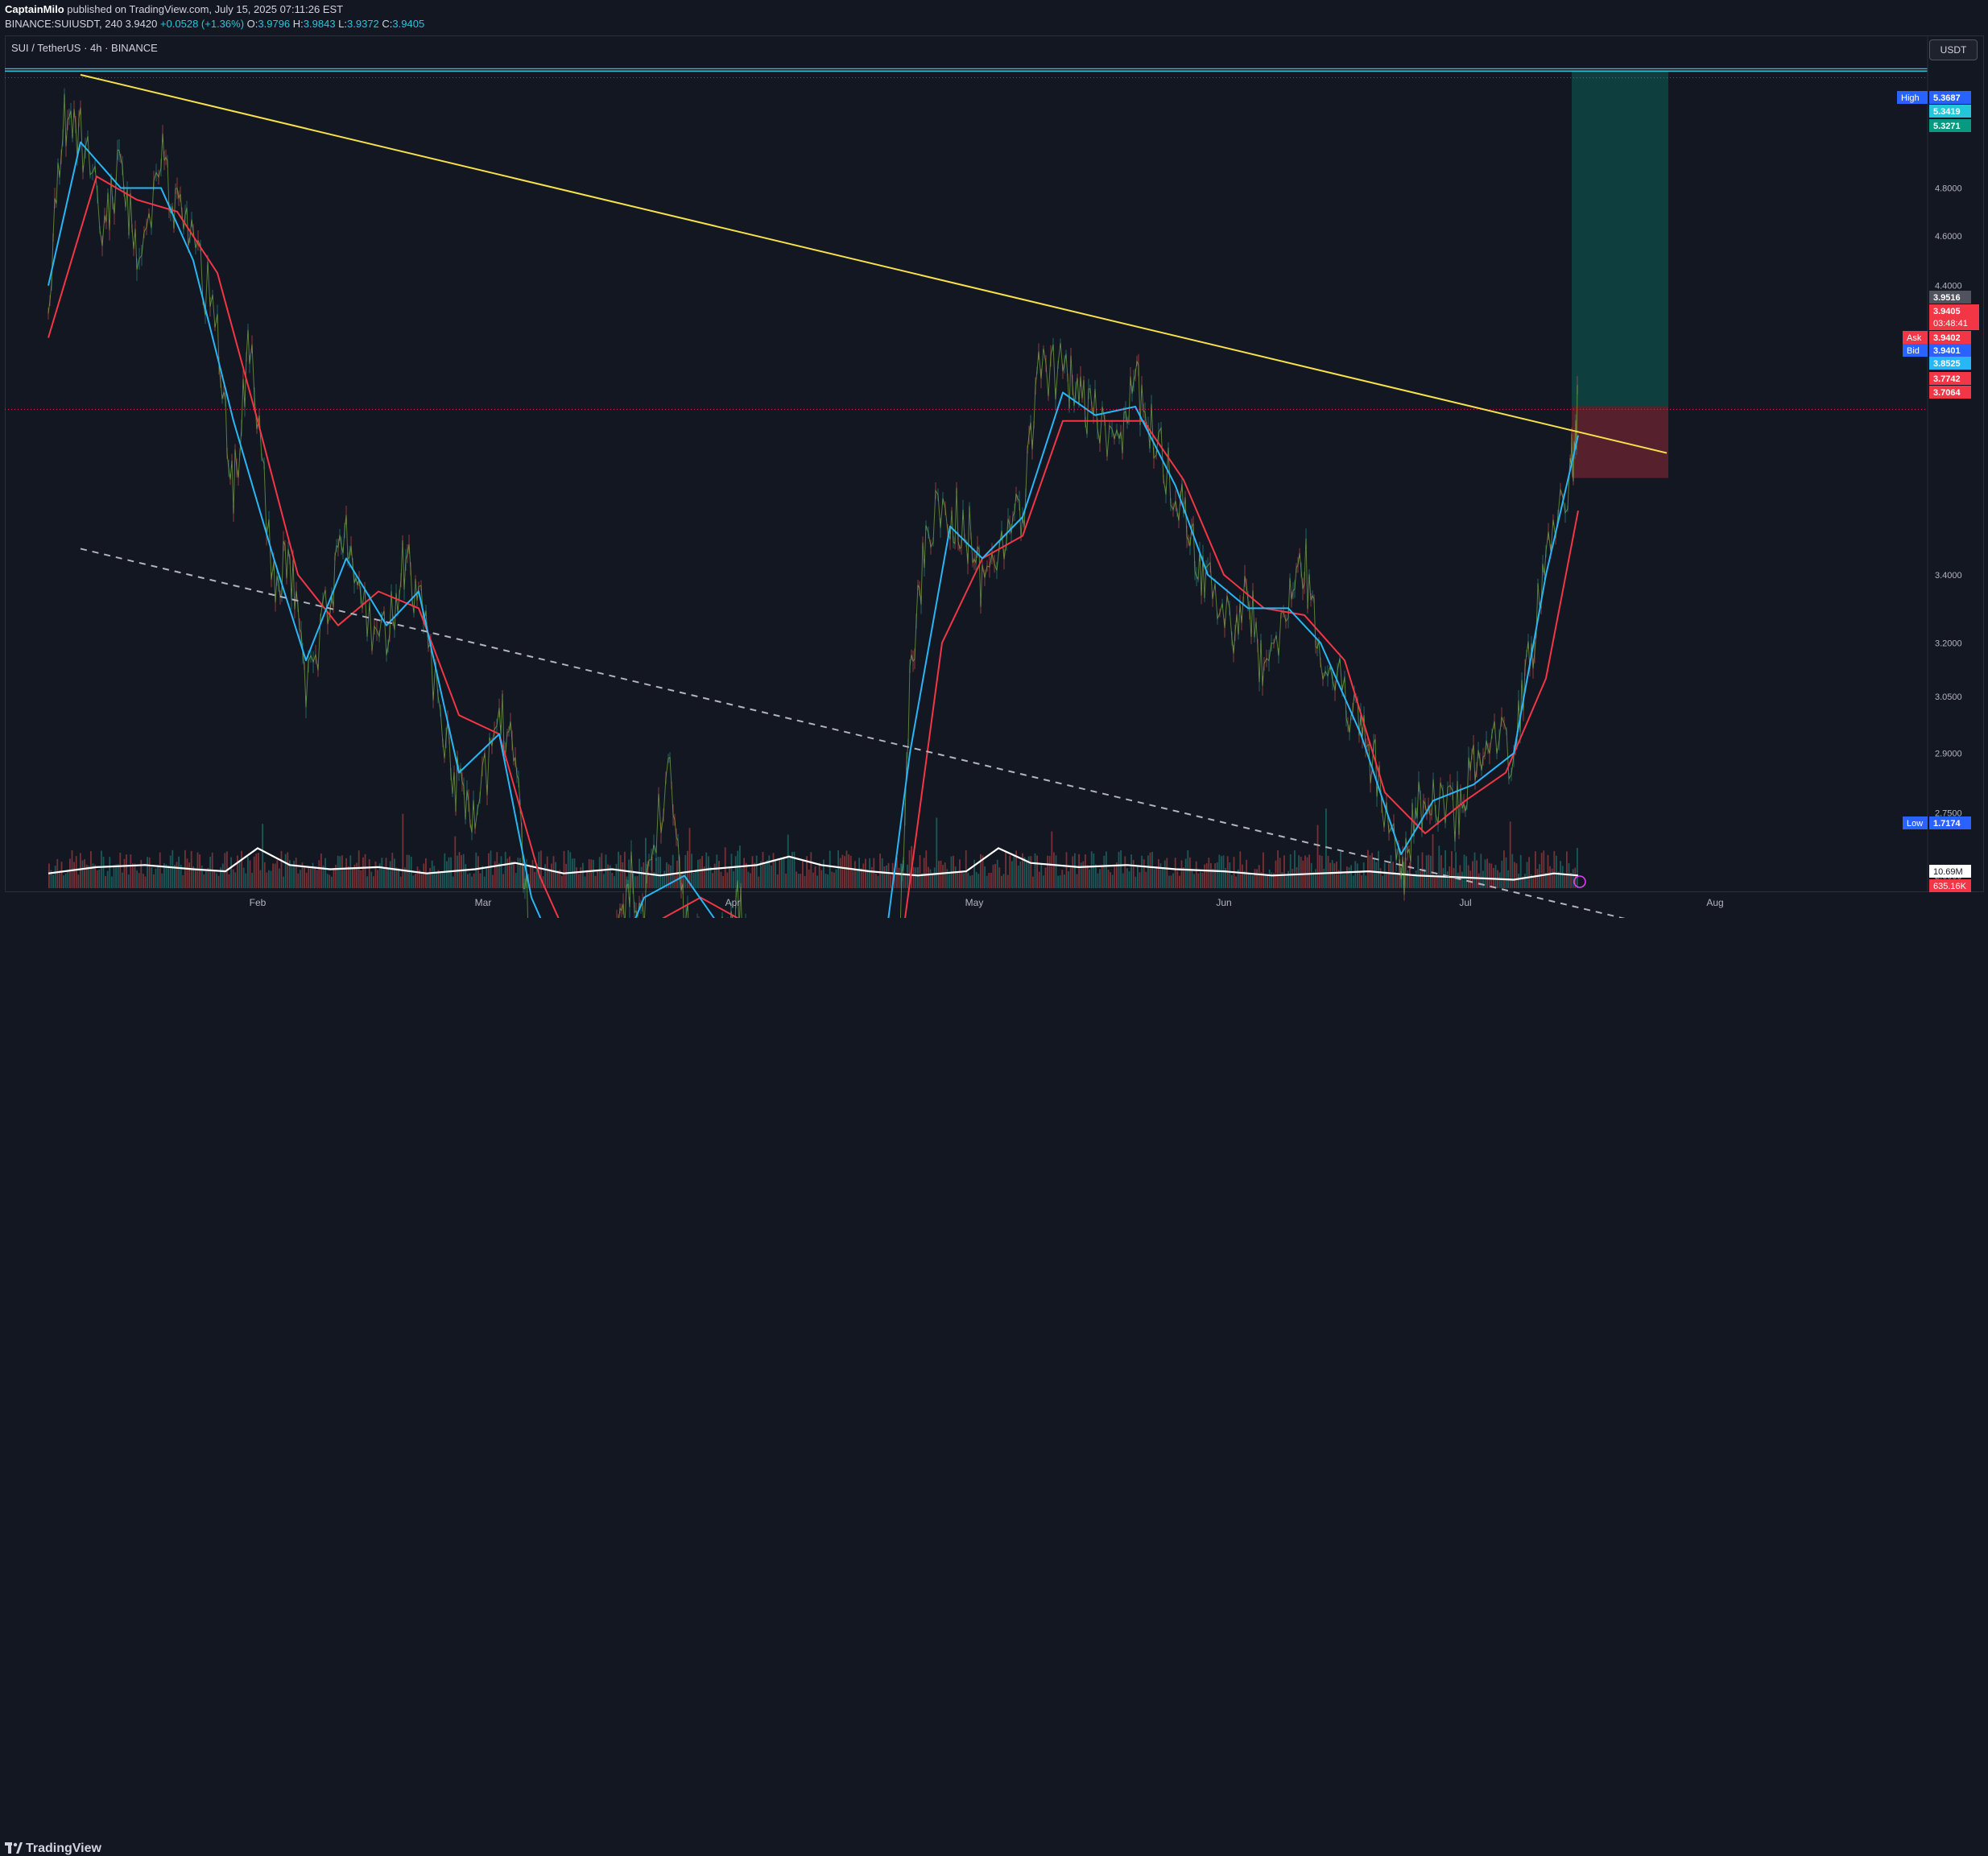  Describe the element at coordinates (1714, 902) in the screenshot. I see `x-tick-label: Aug` at that location.